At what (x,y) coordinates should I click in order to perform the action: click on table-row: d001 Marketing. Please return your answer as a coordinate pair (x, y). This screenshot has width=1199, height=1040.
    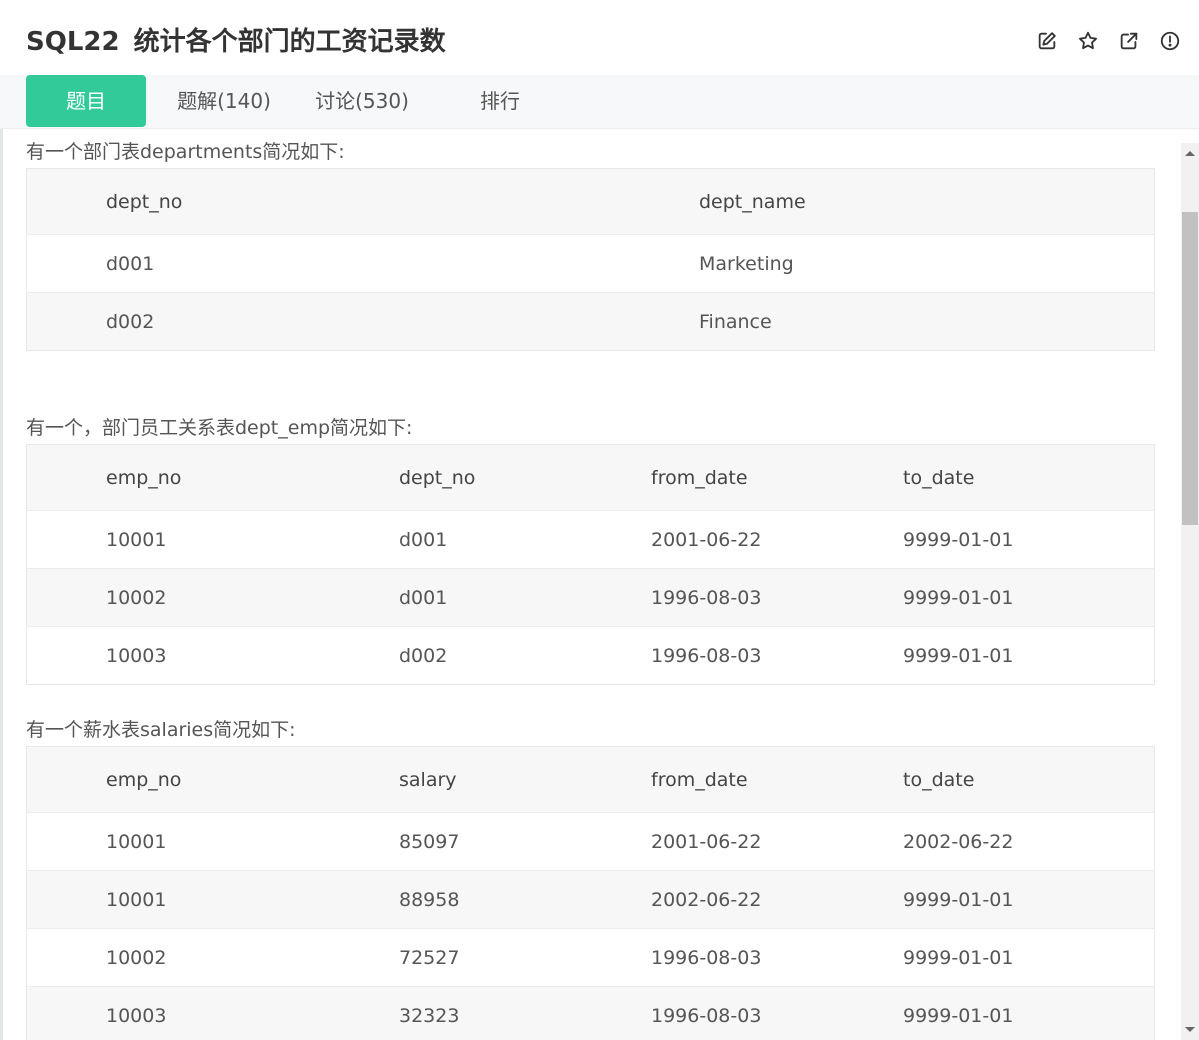
    Looking at the image, I should click on (590, 263).